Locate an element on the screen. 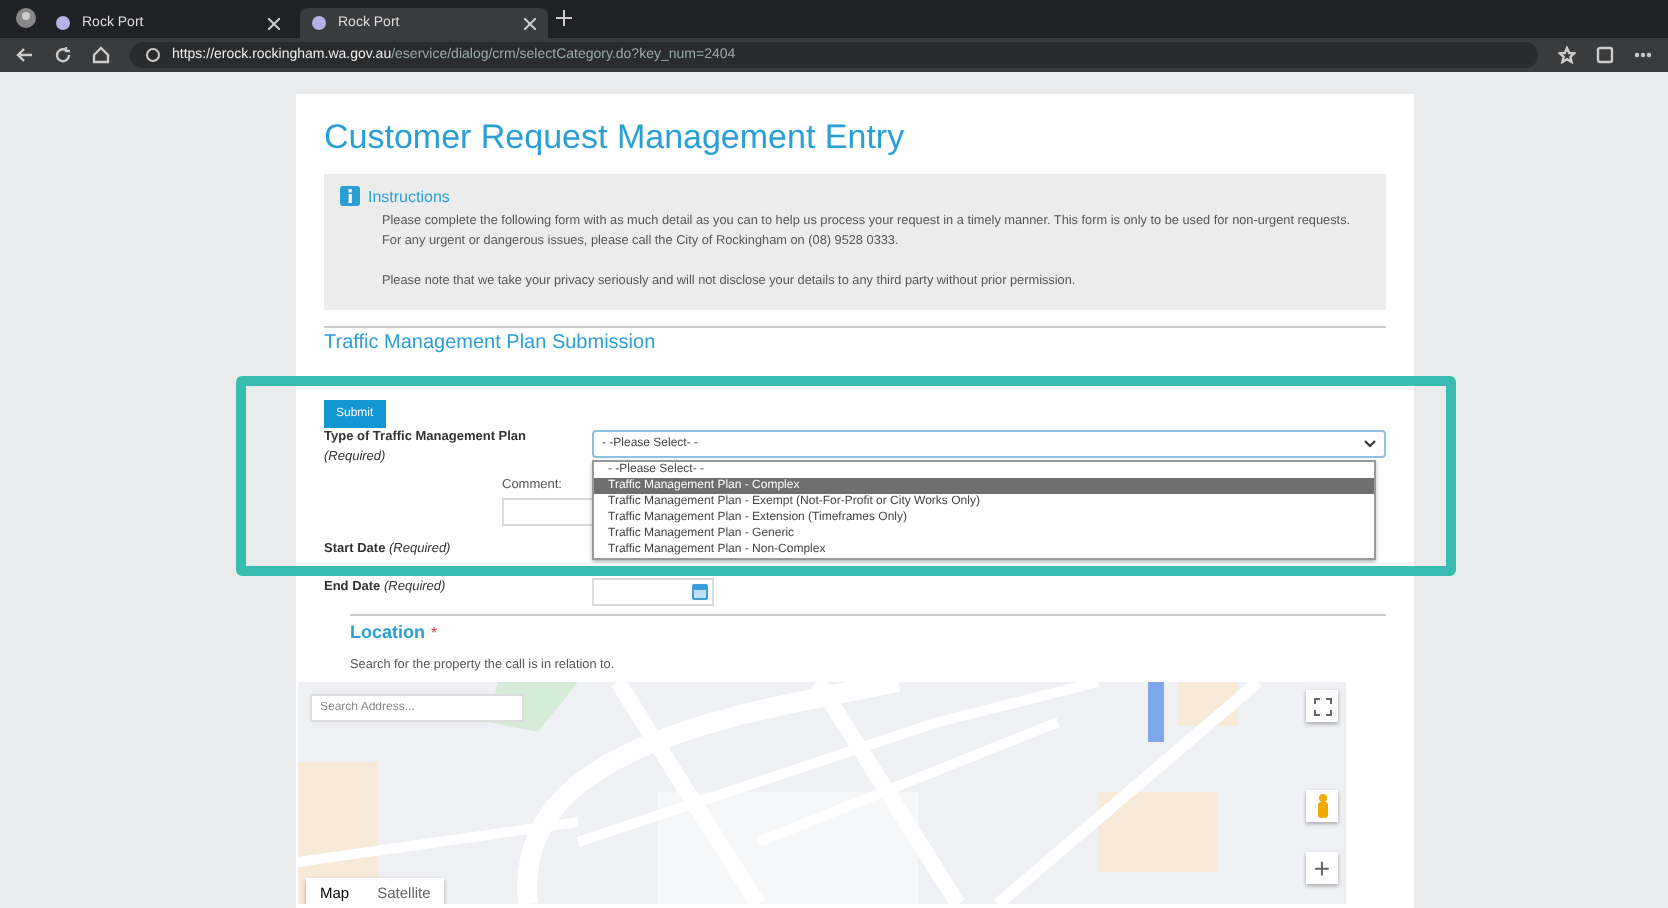 Image resolution: width=1668 pixels, height=908 pixels. zoom-in-button: + is located at coordinates (1322, 868).